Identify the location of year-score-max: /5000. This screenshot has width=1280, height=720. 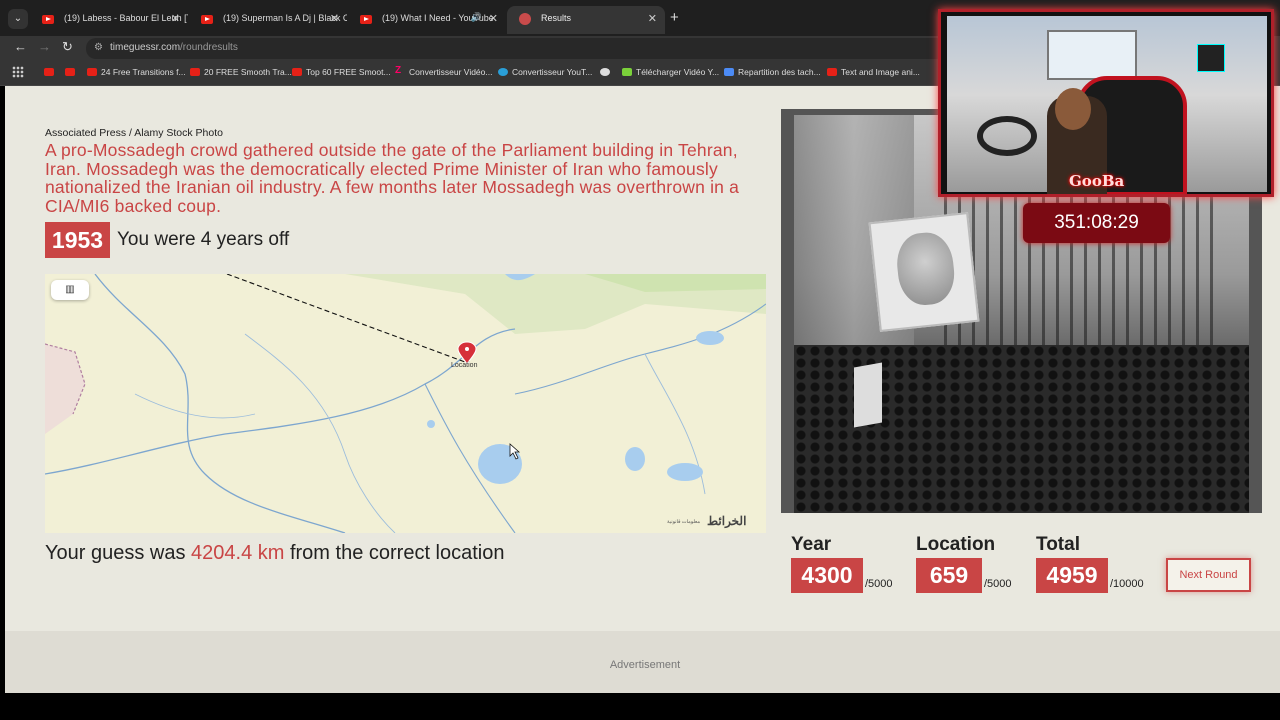
(879, 584).